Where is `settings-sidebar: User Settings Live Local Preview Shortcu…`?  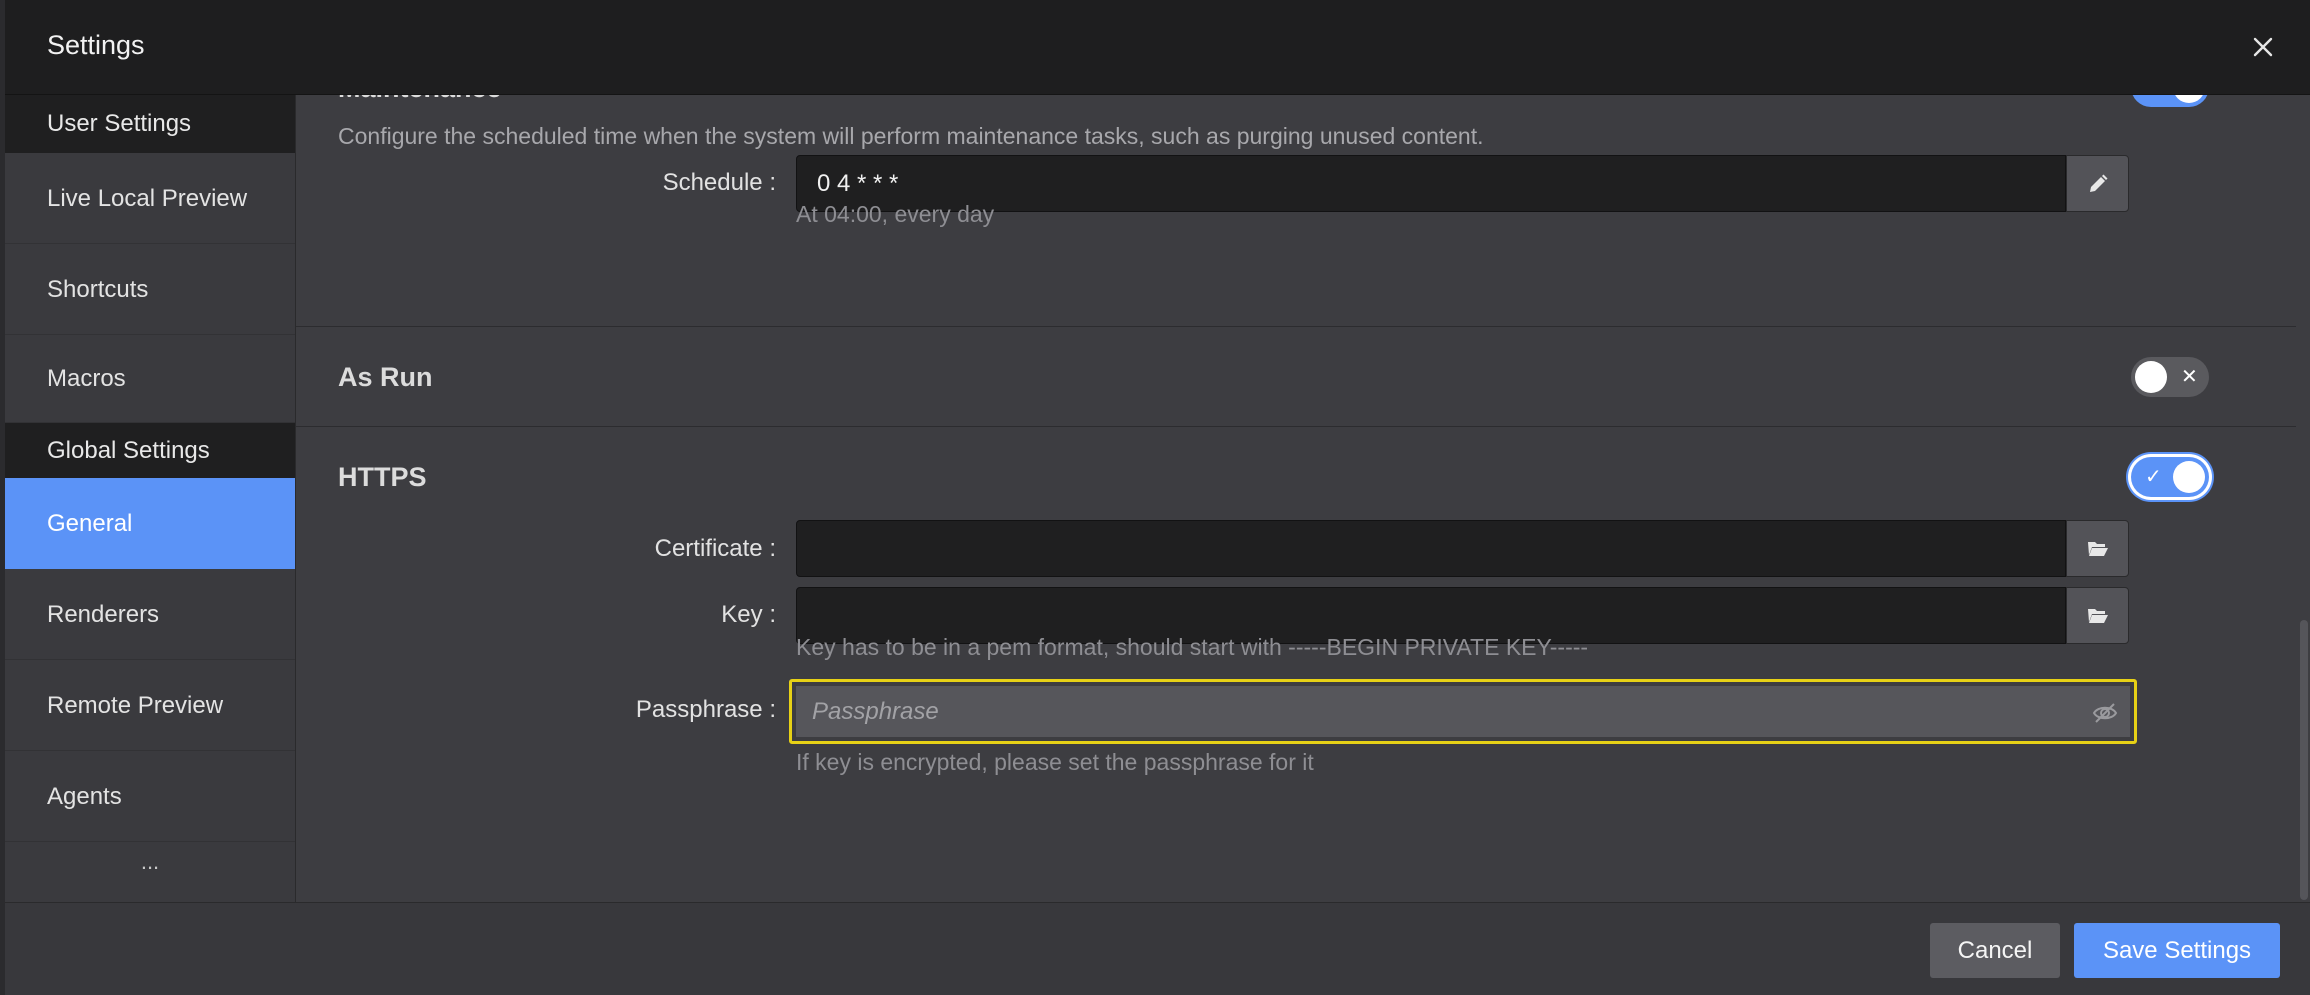
settings-sidebar: User Settings Live Local Preview Shortcu… is located at coordinates (150, 498).